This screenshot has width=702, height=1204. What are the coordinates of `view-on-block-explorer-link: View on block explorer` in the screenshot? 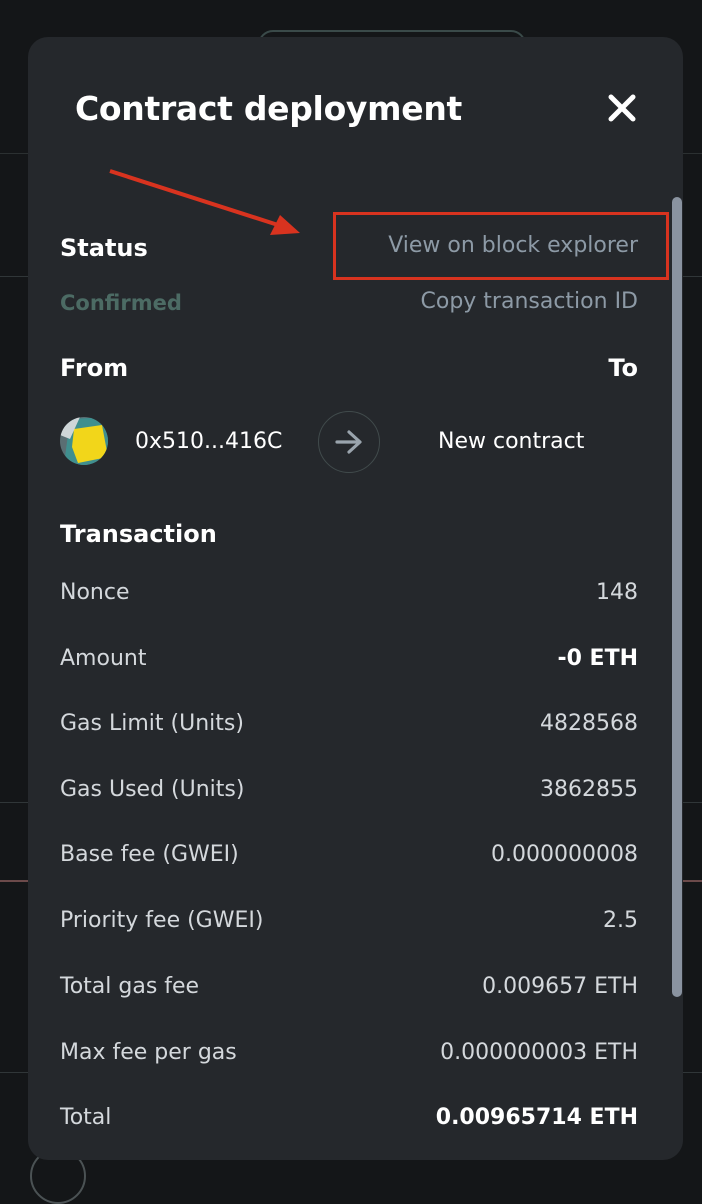 It's located at (513, 246).